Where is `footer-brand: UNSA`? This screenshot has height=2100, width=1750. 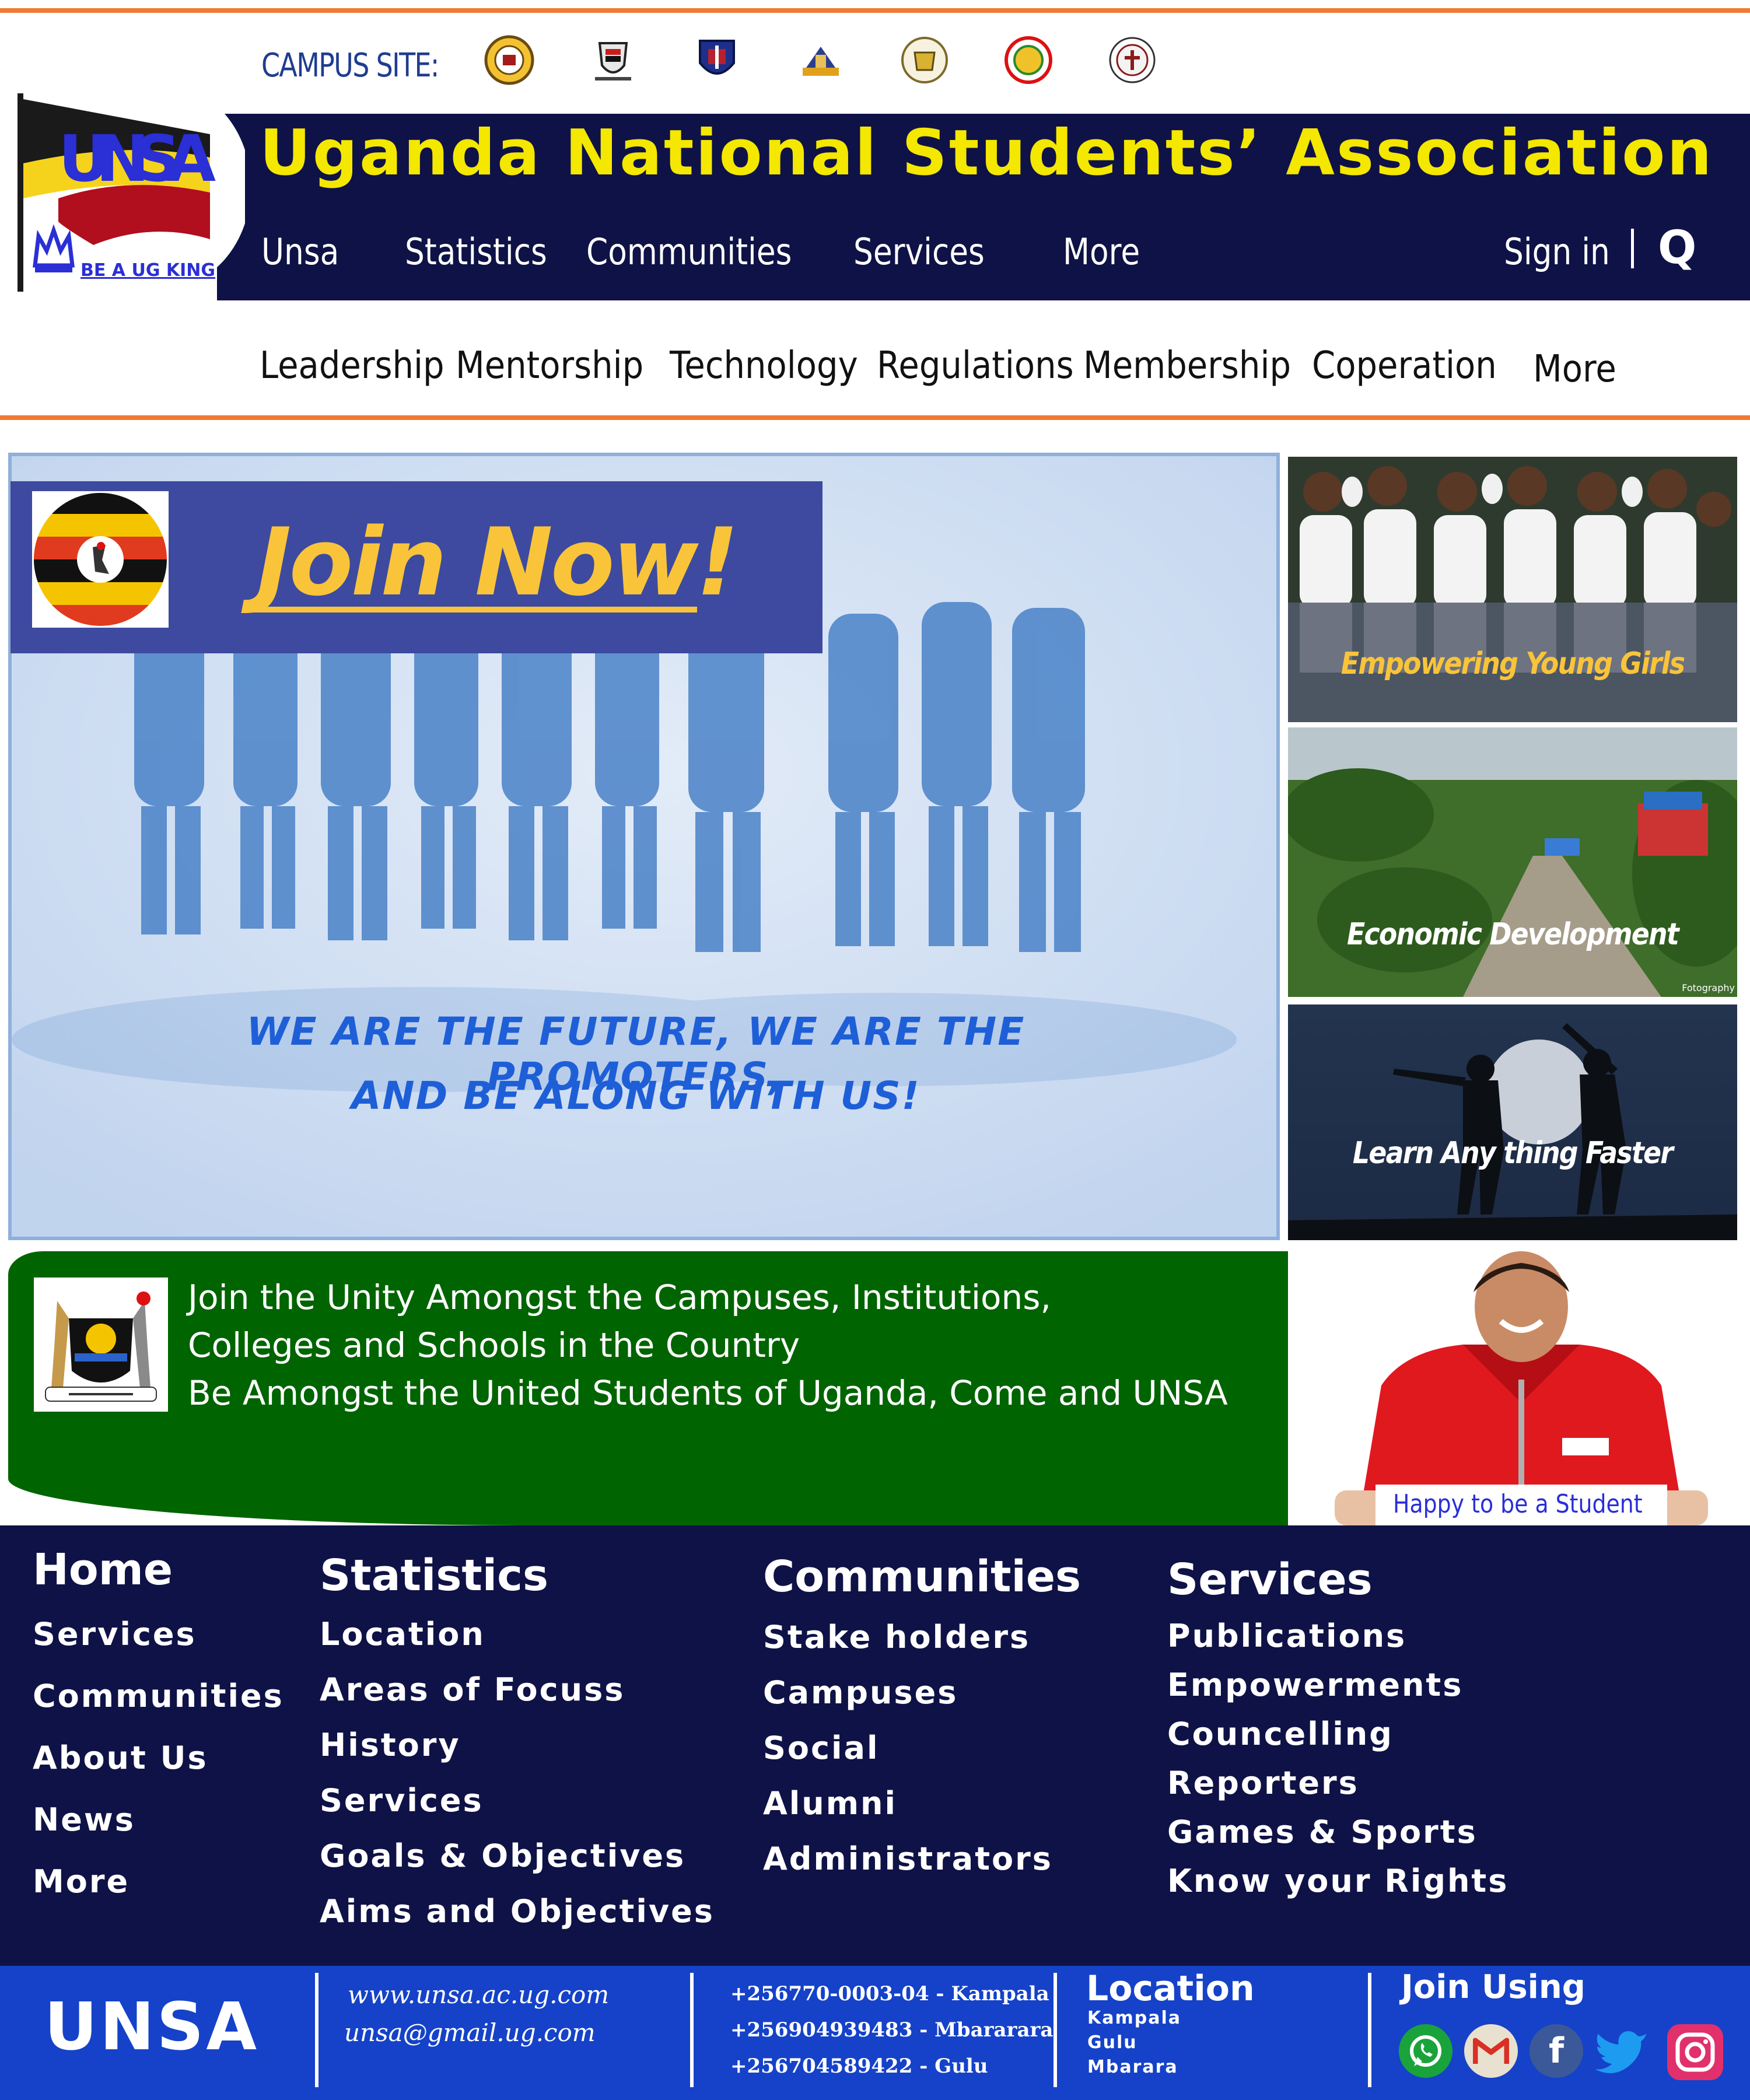 footer-brand: UNSA is located at coordinates (152, 2027).